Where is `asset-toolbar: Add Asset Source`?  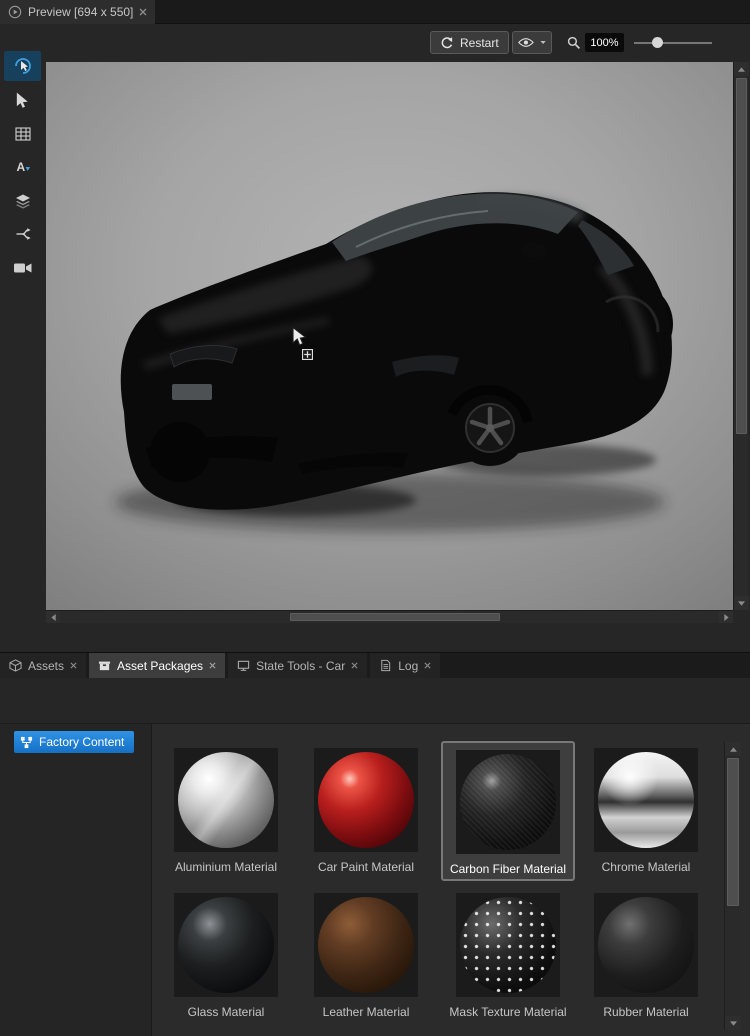 asset-toolbar: Add Asset Source is located at coordinates (375, 701).